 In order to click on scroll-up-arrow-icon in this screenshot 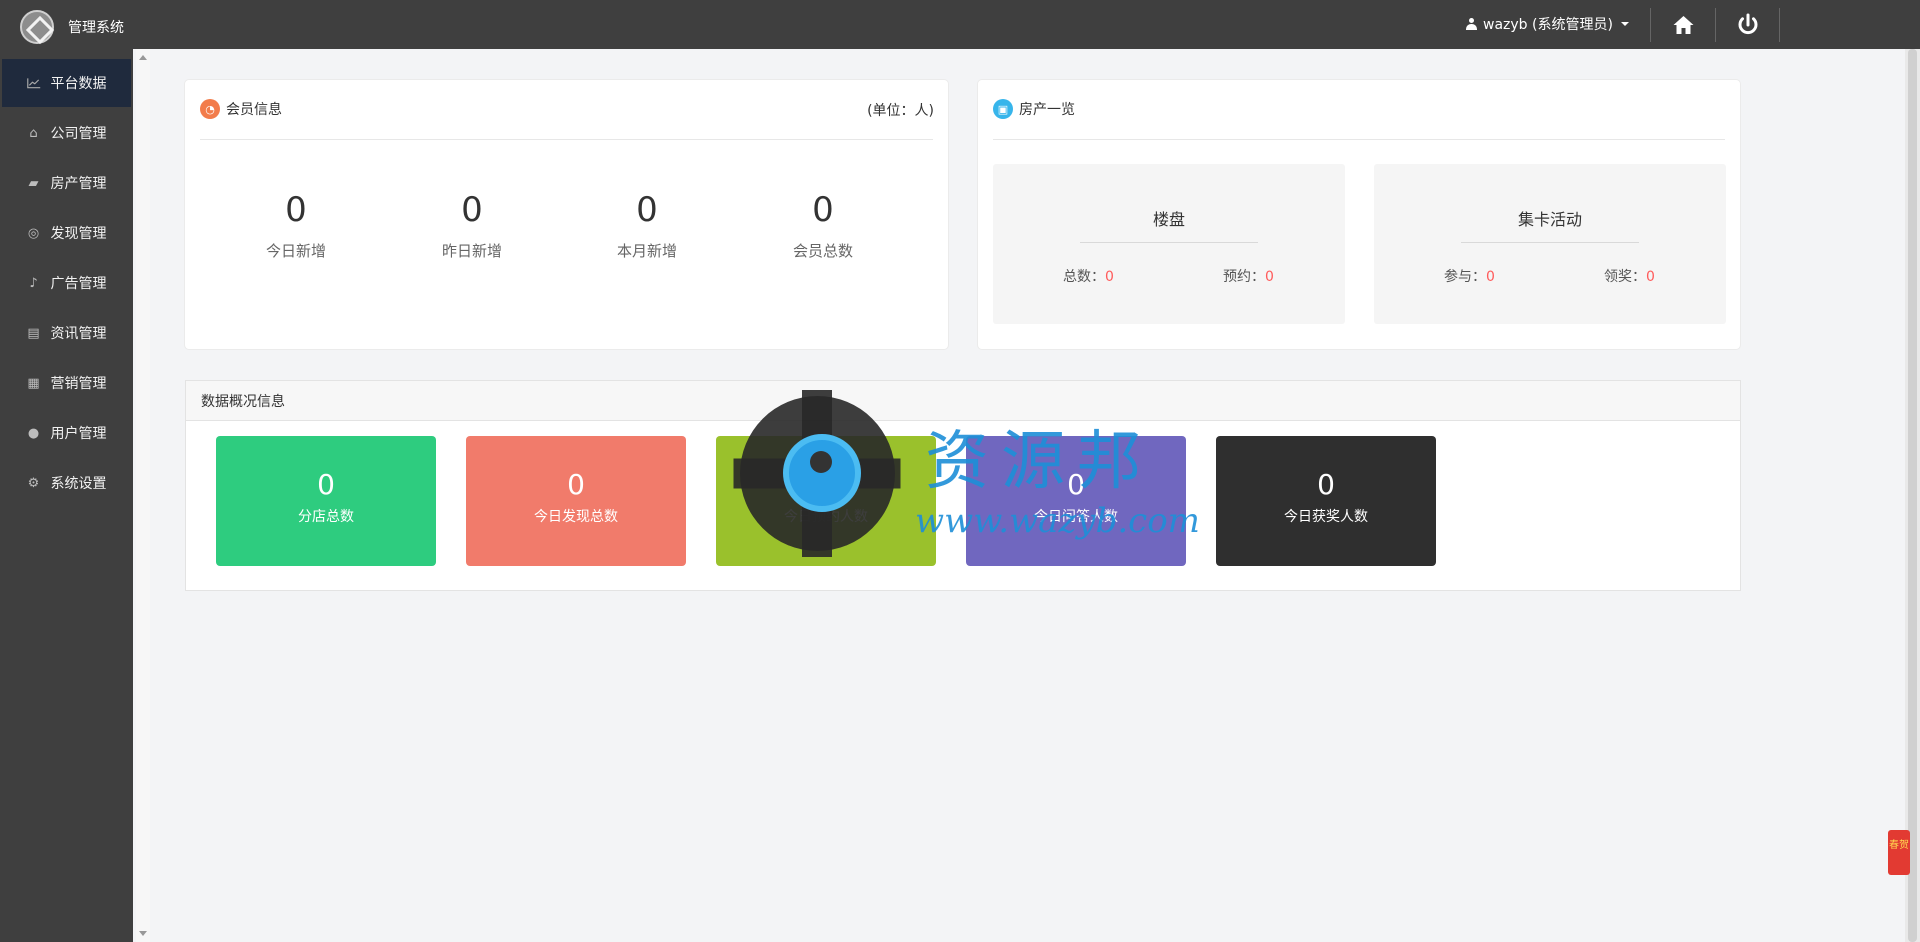, I will do `click(143, 57)`.